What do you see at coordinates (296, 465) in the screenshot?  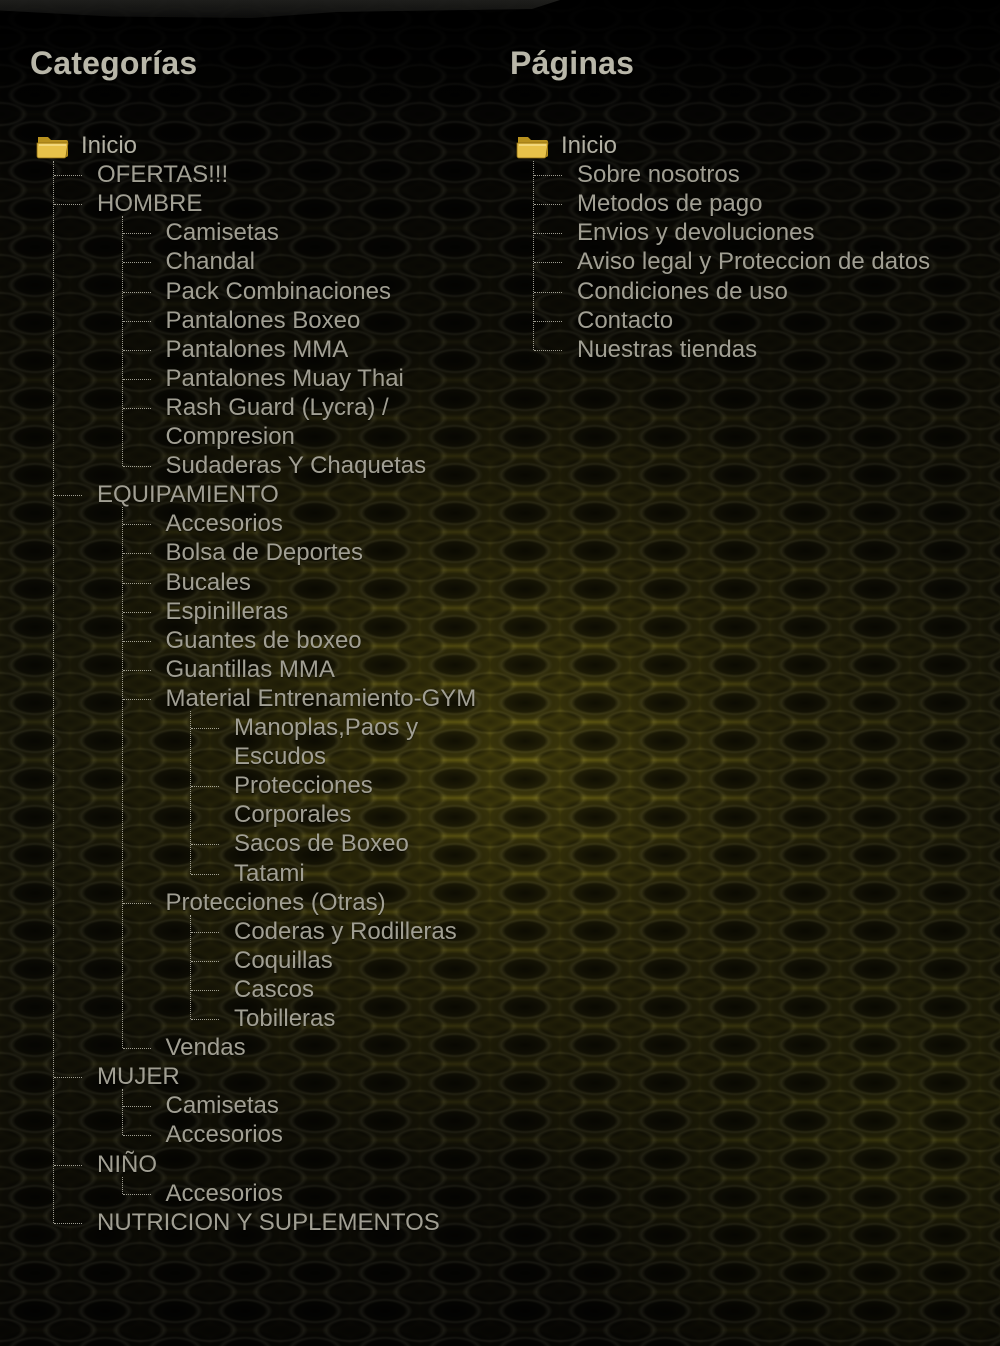 I see `category-link-sudaderas-y-chaquetas: Sudaderas Y Chaquetas` at bounding box center [296, 465].